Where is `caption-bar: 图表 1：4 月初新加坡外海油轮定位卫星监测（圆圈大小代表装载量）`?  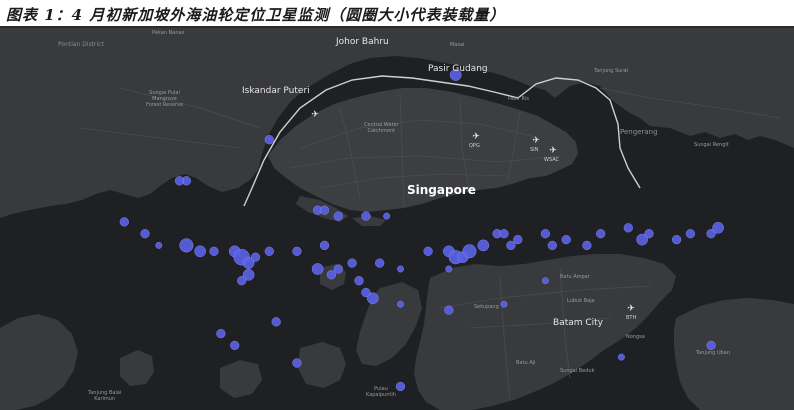
caption-bar: 图表 1：4 月初新加坡外海油轮定位卫星监测（圆圈大小代表装载量） is located at coordinates (397, 14).